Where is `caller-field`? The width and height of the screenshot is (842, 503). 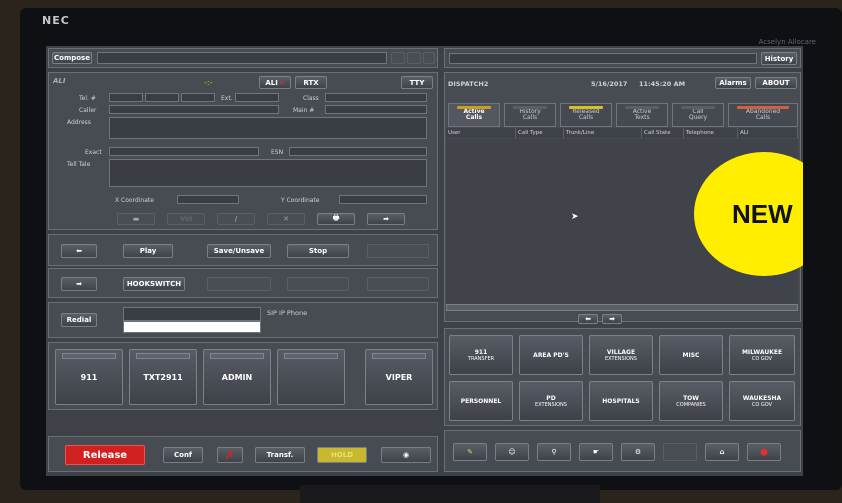 caller-field is located at coordinates (194, 109).